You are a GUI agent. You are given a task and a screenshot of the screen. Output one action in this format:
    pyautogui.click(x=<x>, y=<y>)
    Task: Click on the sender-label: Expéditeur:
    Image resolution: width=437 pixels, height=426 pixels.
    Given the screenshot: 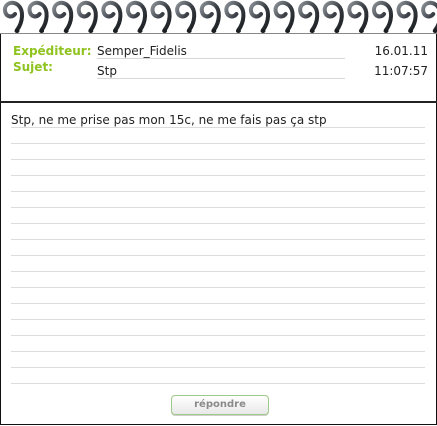 What is the action you would take?
    pyautogui.click(x=52, y=51)
    